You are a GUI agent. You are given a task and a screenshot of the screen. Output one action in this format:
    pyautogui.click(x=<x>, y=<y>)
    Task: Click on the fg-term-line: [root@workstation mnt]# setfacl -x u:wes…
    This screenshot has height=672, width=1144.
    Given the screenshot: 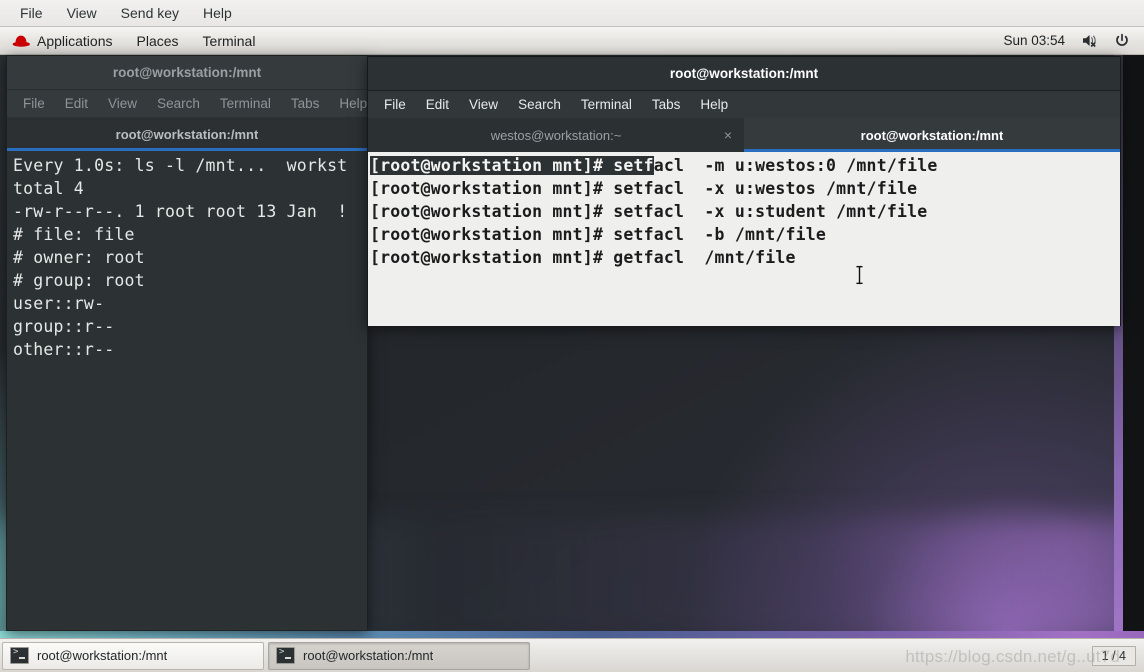 What is the action you would take?
    pyautogui.click(x=745, y=188)
    